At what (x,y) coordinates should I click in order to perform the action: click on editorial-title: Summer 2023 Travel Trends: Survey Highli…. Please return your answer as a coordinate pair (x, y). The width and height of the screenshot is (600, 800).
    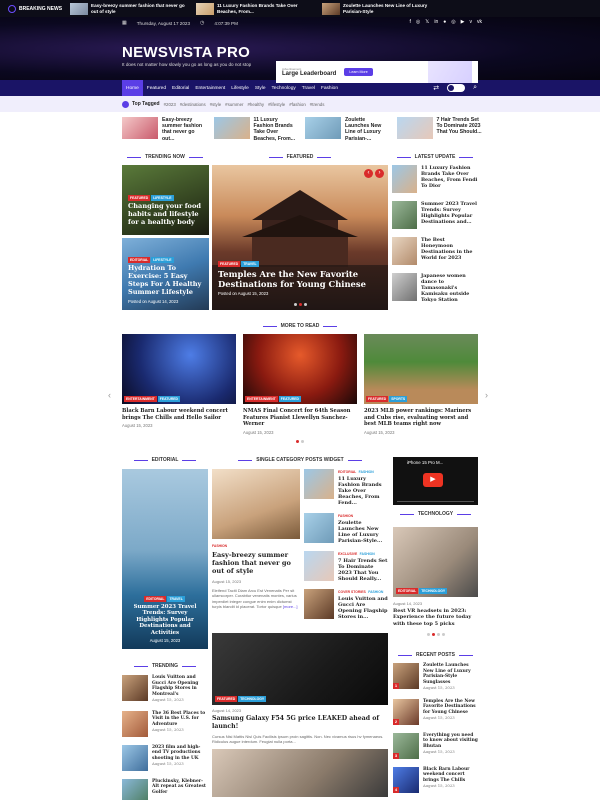
    Looking at the image, I should click on (165, 620).